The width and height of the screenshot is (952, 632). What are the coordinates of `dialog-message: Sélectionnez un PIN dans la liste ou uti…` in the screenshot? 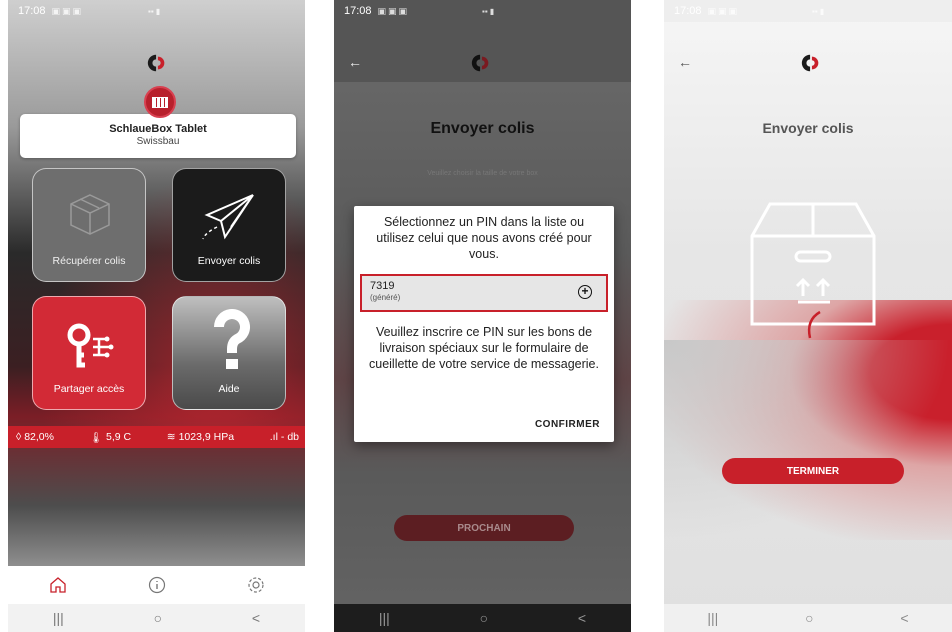 It's located at (484, 238).